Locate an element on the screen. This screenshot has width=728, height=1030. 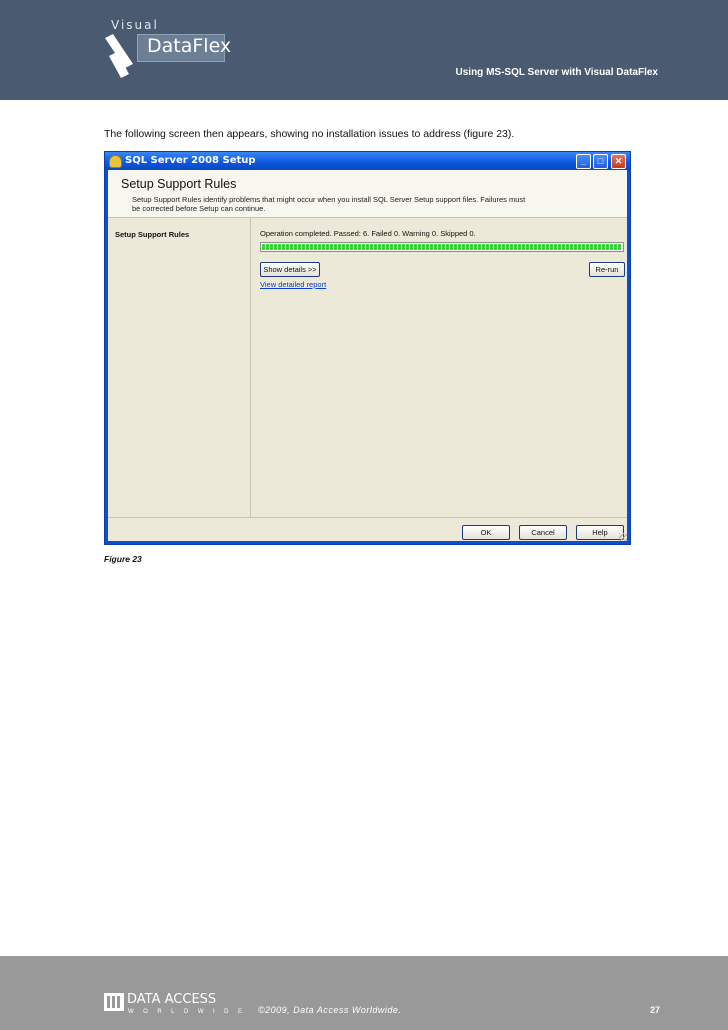
maximize-button: □ is located at coordinates (600, 161).